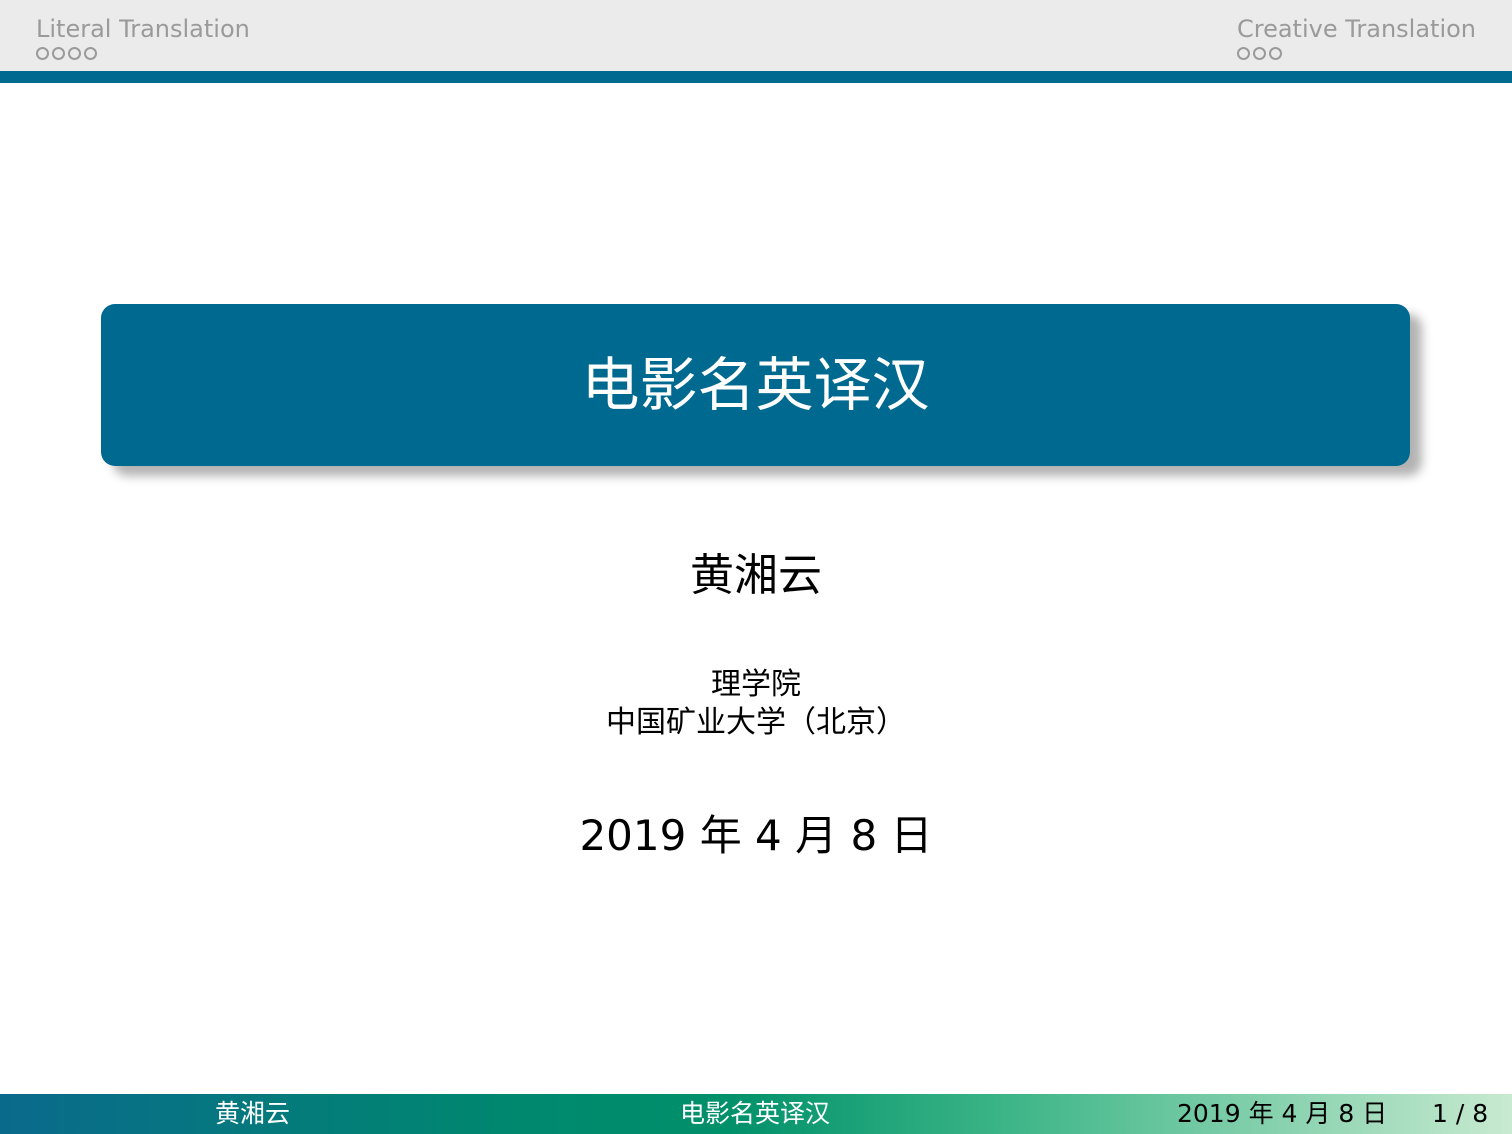  I want to click on nav-section-literal: Literal Translation, so click(143, 38).